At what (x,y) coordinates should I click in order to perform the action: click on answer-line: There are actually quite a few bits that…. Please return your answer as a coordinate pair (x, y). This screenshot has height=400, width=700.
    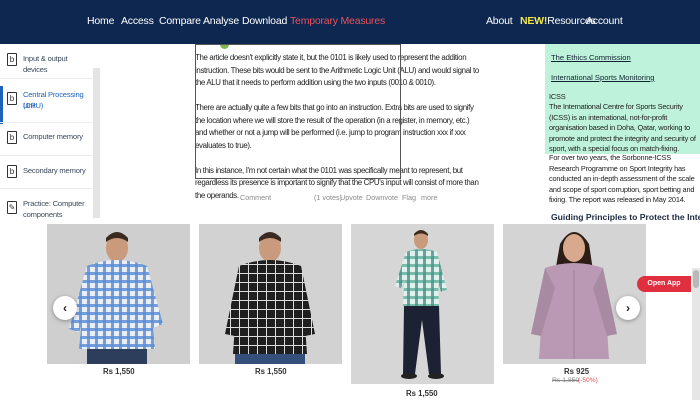
    Looking at the image, I should click on (334, 107).